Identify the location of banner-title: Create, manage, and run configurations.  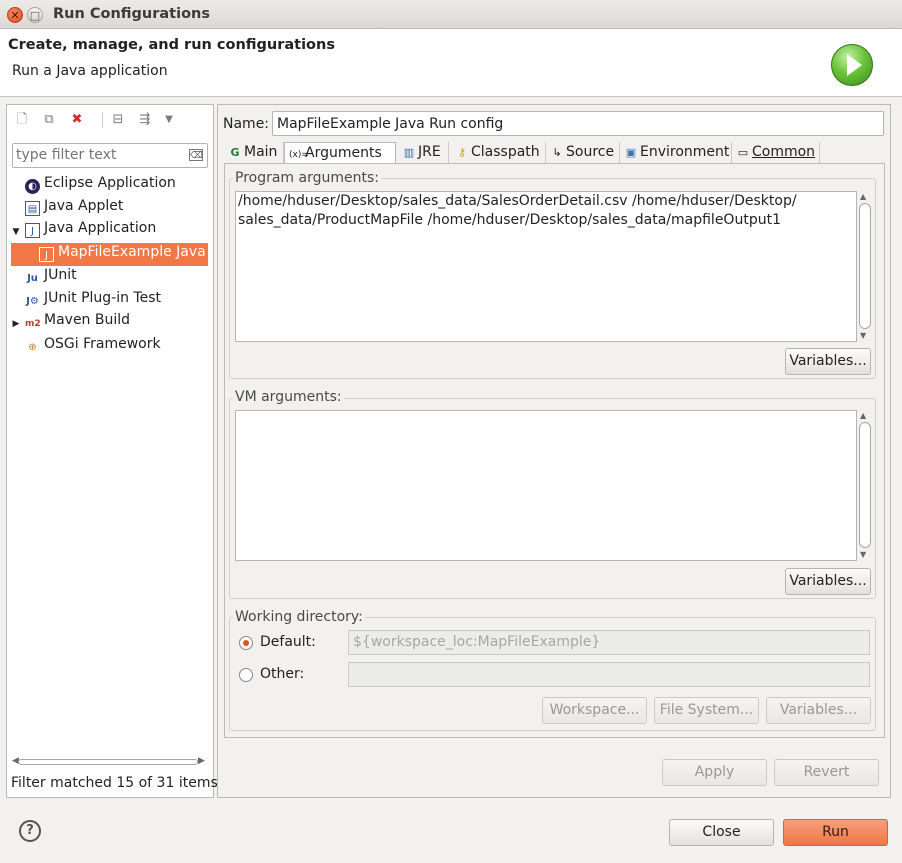
(171, 45).